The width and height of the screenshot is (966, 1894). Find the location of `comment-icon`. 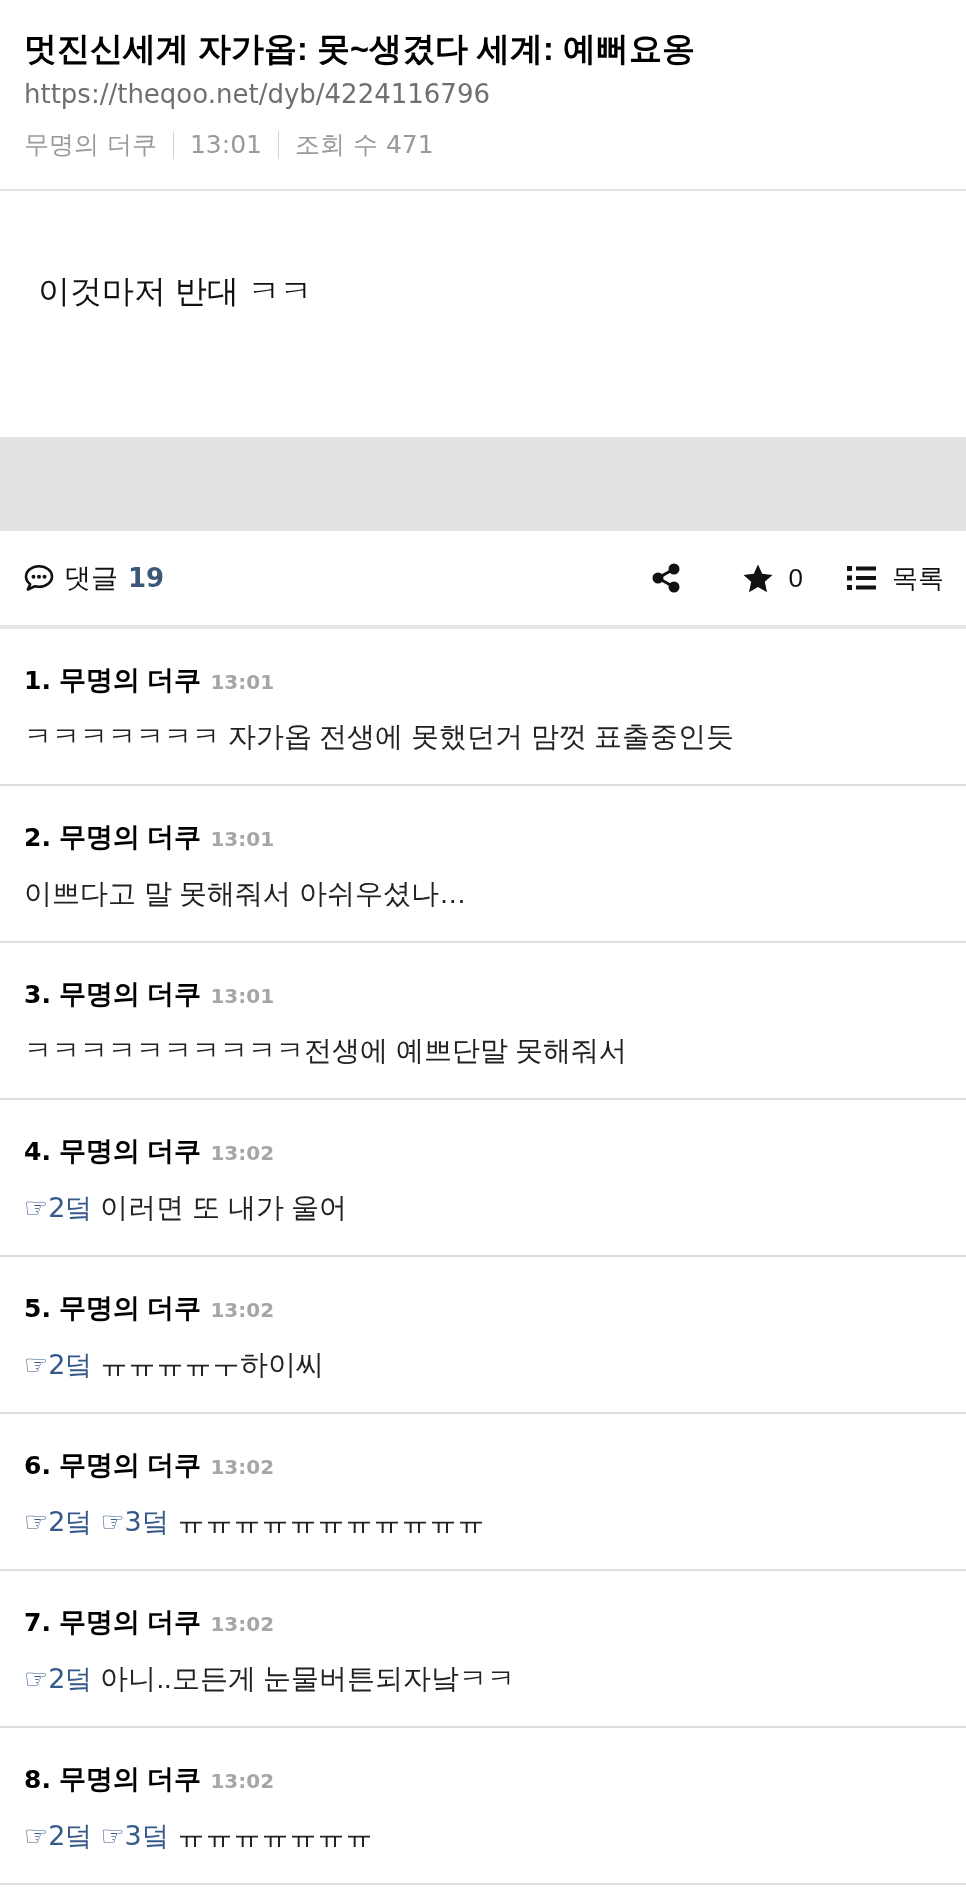

comment-icon is located at coordinates (39, 578).